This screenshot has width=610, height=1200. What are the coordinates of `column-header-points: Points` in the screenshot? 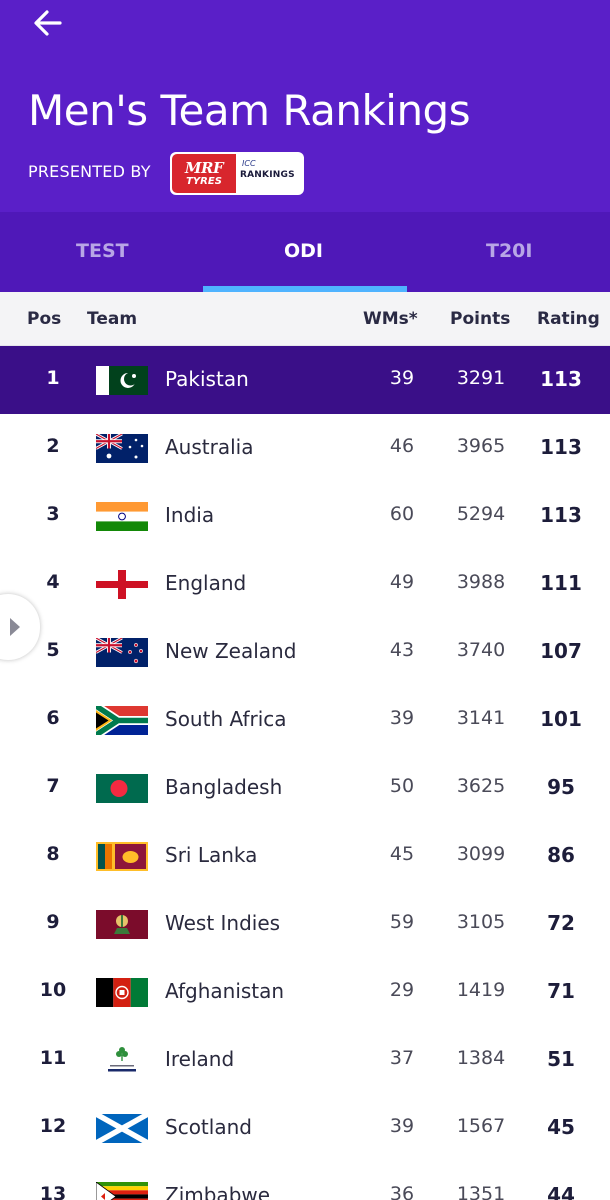 It's located at (480, 319).